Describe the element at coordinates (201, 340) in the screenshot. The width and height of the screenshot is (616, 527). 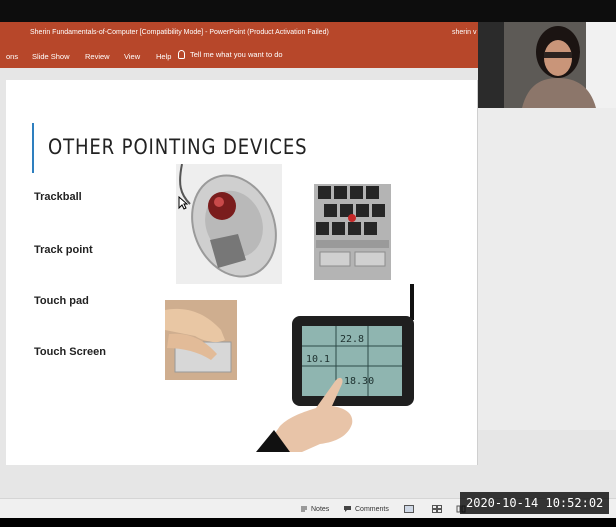
I see `touch-pad-image` at that location.